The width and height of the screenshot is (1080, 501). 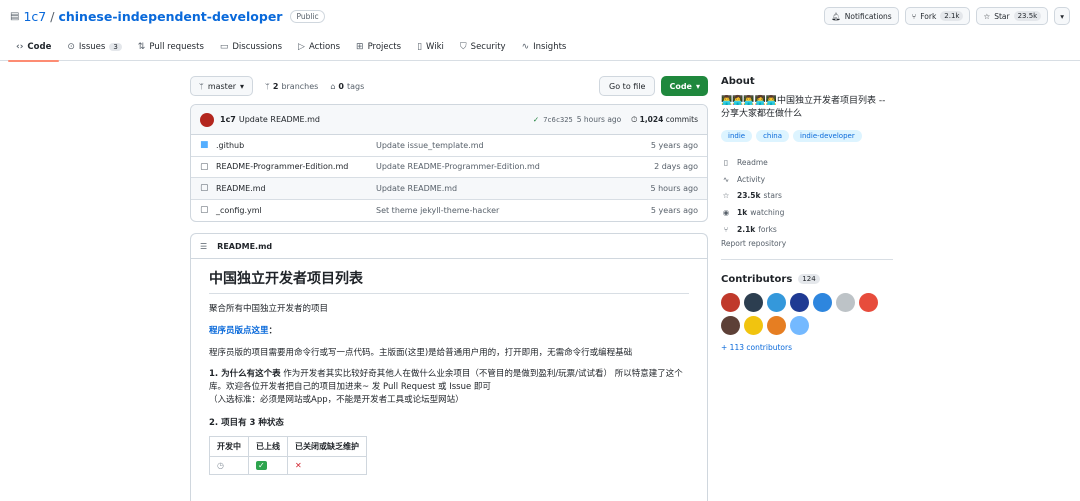 What do you see at coordinates (807, 347) in the screenshot?
I see `more-contributors-link: + 113 contributors` at bounding box center [807, 347].